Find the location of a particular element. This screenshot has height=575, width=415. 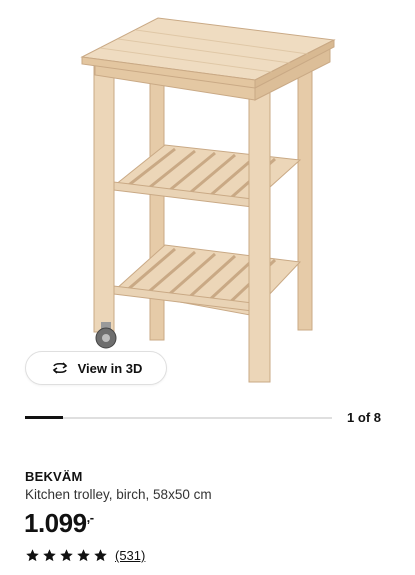

rotate-3d-icon is located at coordinates (59, 368).